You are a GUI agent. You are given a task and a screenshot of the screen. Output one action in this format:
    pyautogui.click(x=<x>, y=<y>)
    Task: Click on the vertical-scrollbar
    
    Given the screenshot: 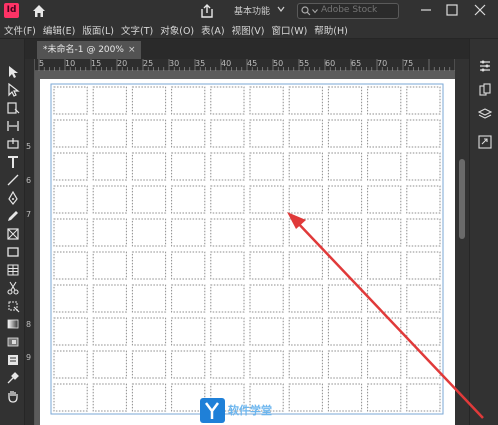 What is the action you would take?
    pyautogui.click(x=462, y=242)
    